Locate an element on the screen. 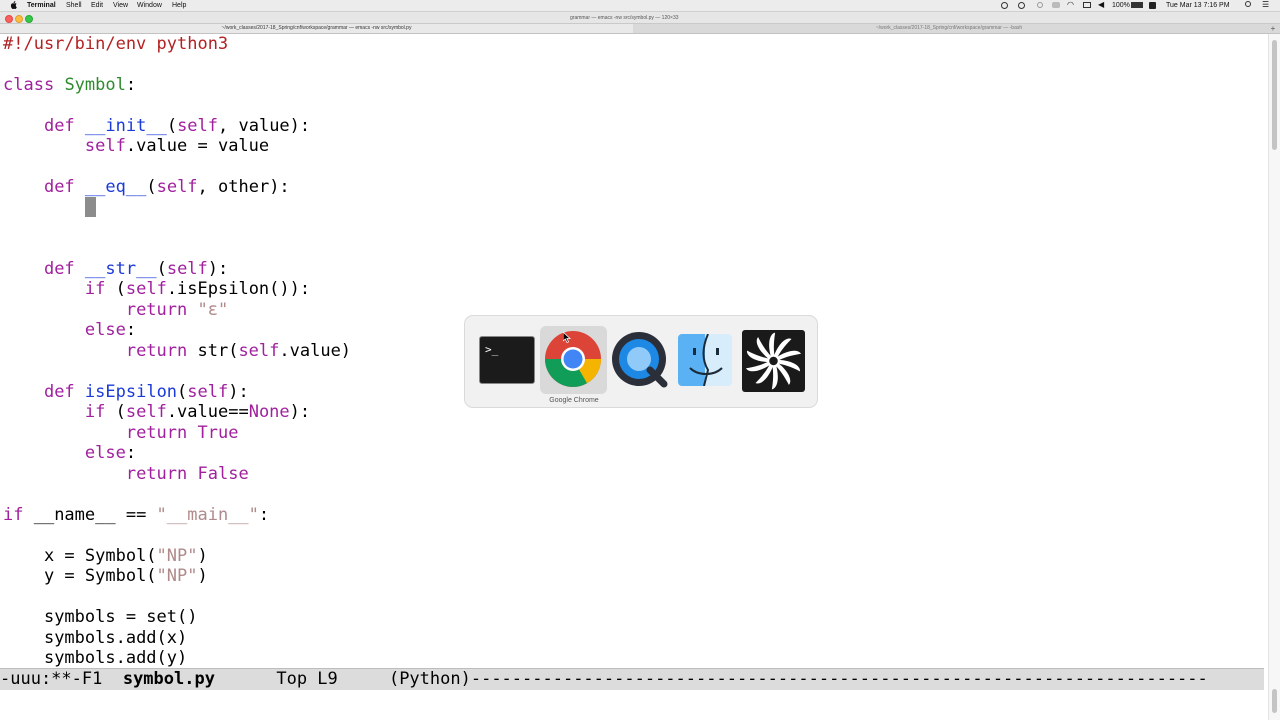 The image size is (1280, 720). menu-edit: Edit is located at coordinates (97, 5).